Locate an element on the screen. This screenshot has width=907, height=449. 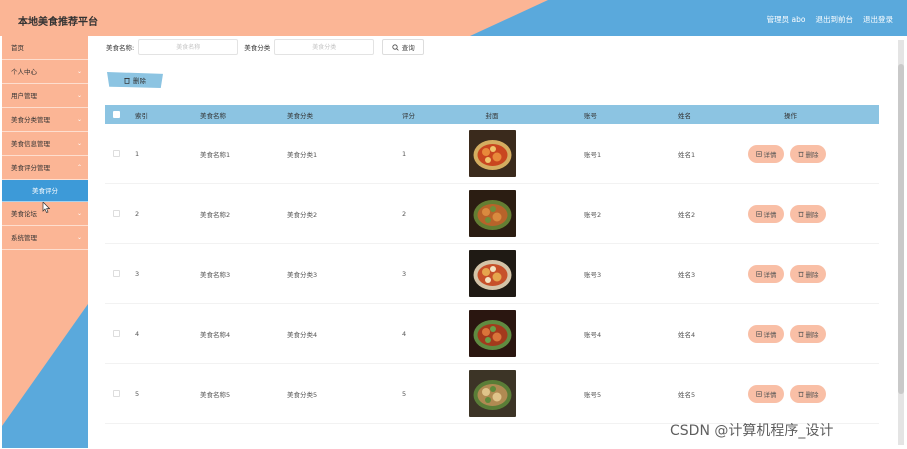
food-category-input is located at coordinates (324, 47).